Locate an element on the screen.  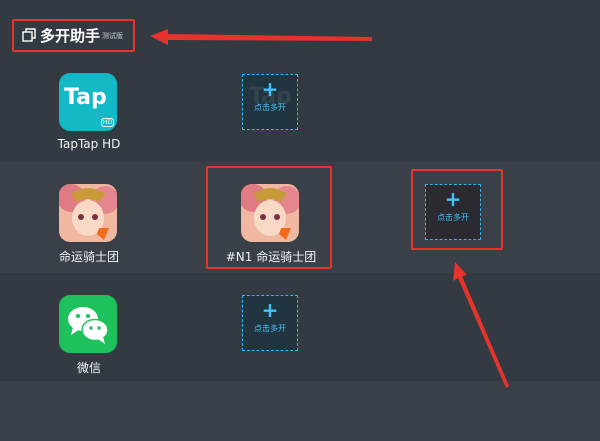
add-clone-slot-wechat: + 点击多开 is located at coordinates (270, 323).